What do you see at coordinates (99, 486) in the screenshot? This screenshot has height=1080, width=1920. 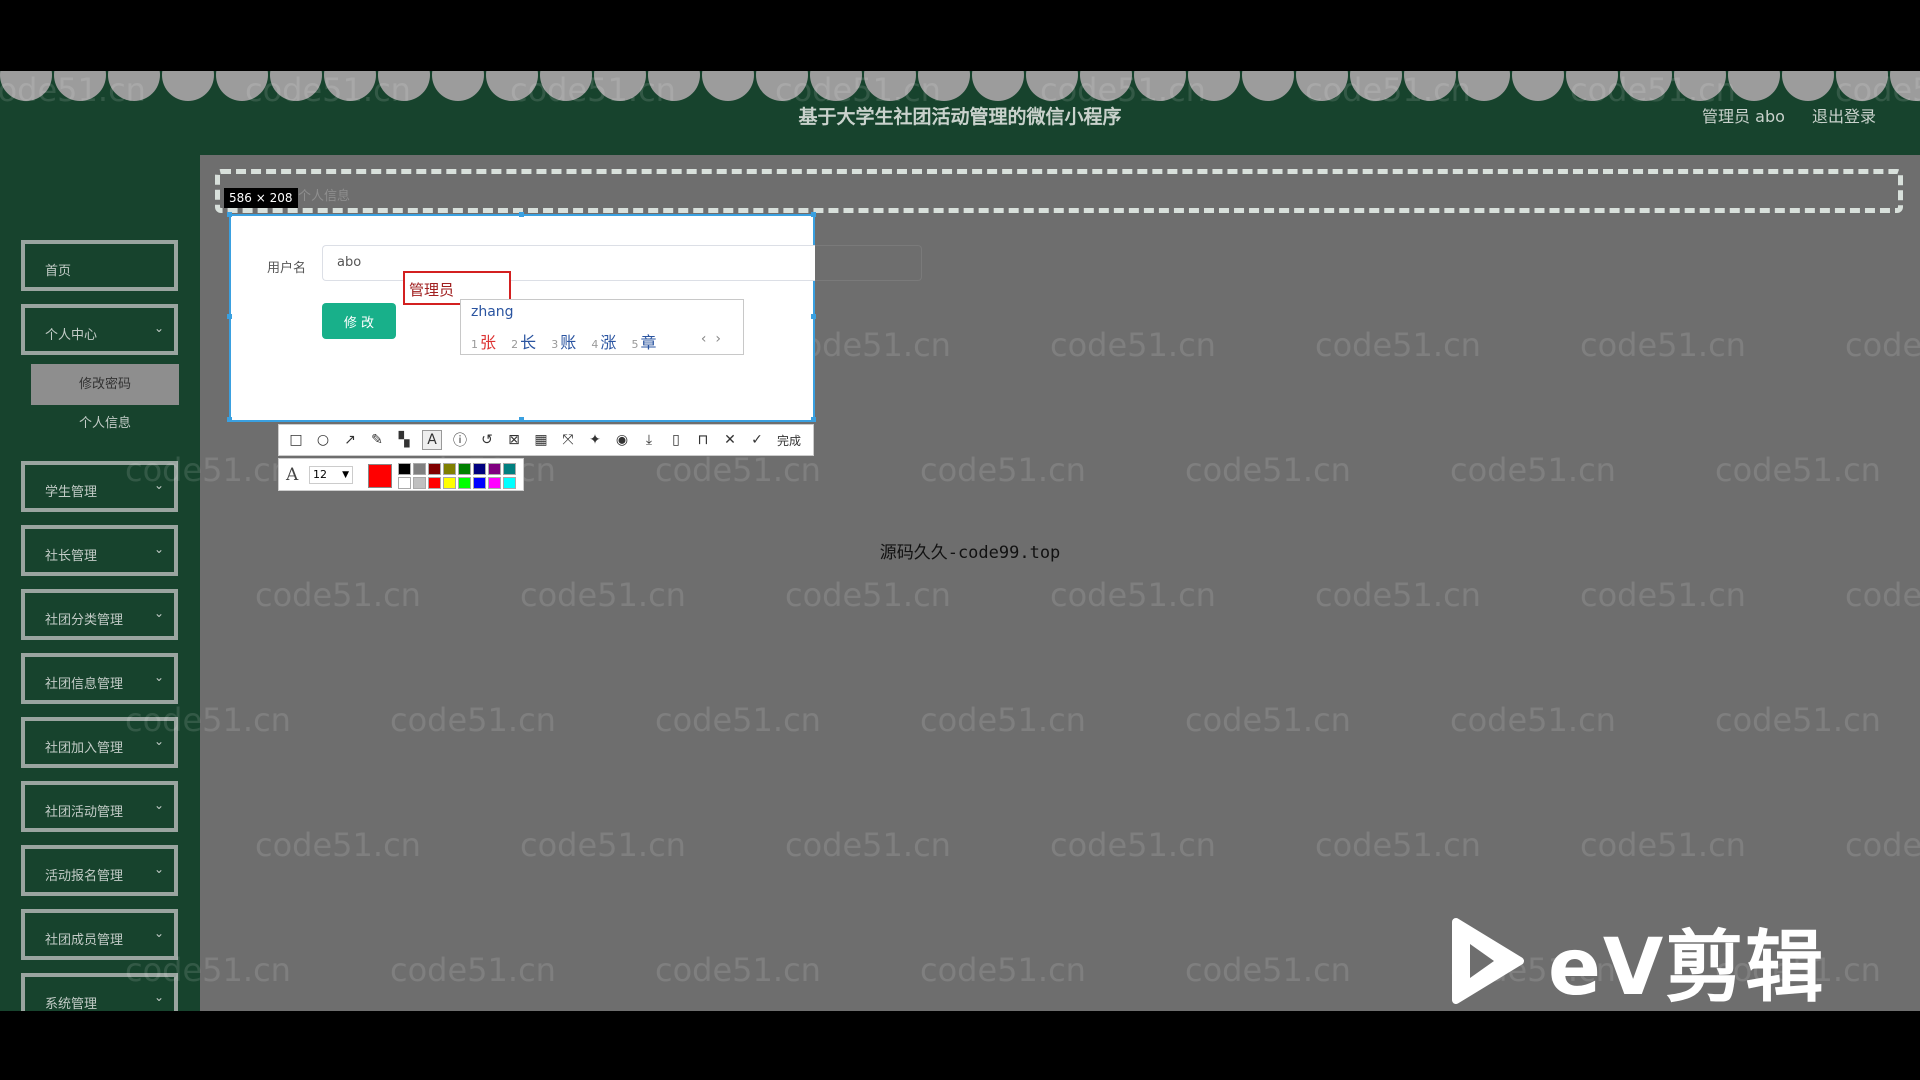 I see `sidebar-item-students: 学生管理 ⌄` at bounding box center [99, 486].